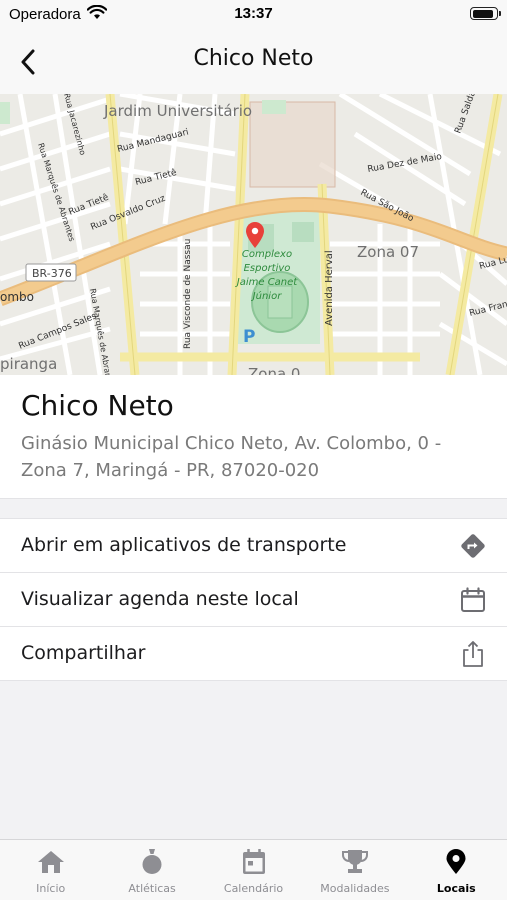  What do you see at coordinates (329, 288) in the screenshot?
I see `map-label-herval: Avenida Herval` at bounding box center [329, 288].